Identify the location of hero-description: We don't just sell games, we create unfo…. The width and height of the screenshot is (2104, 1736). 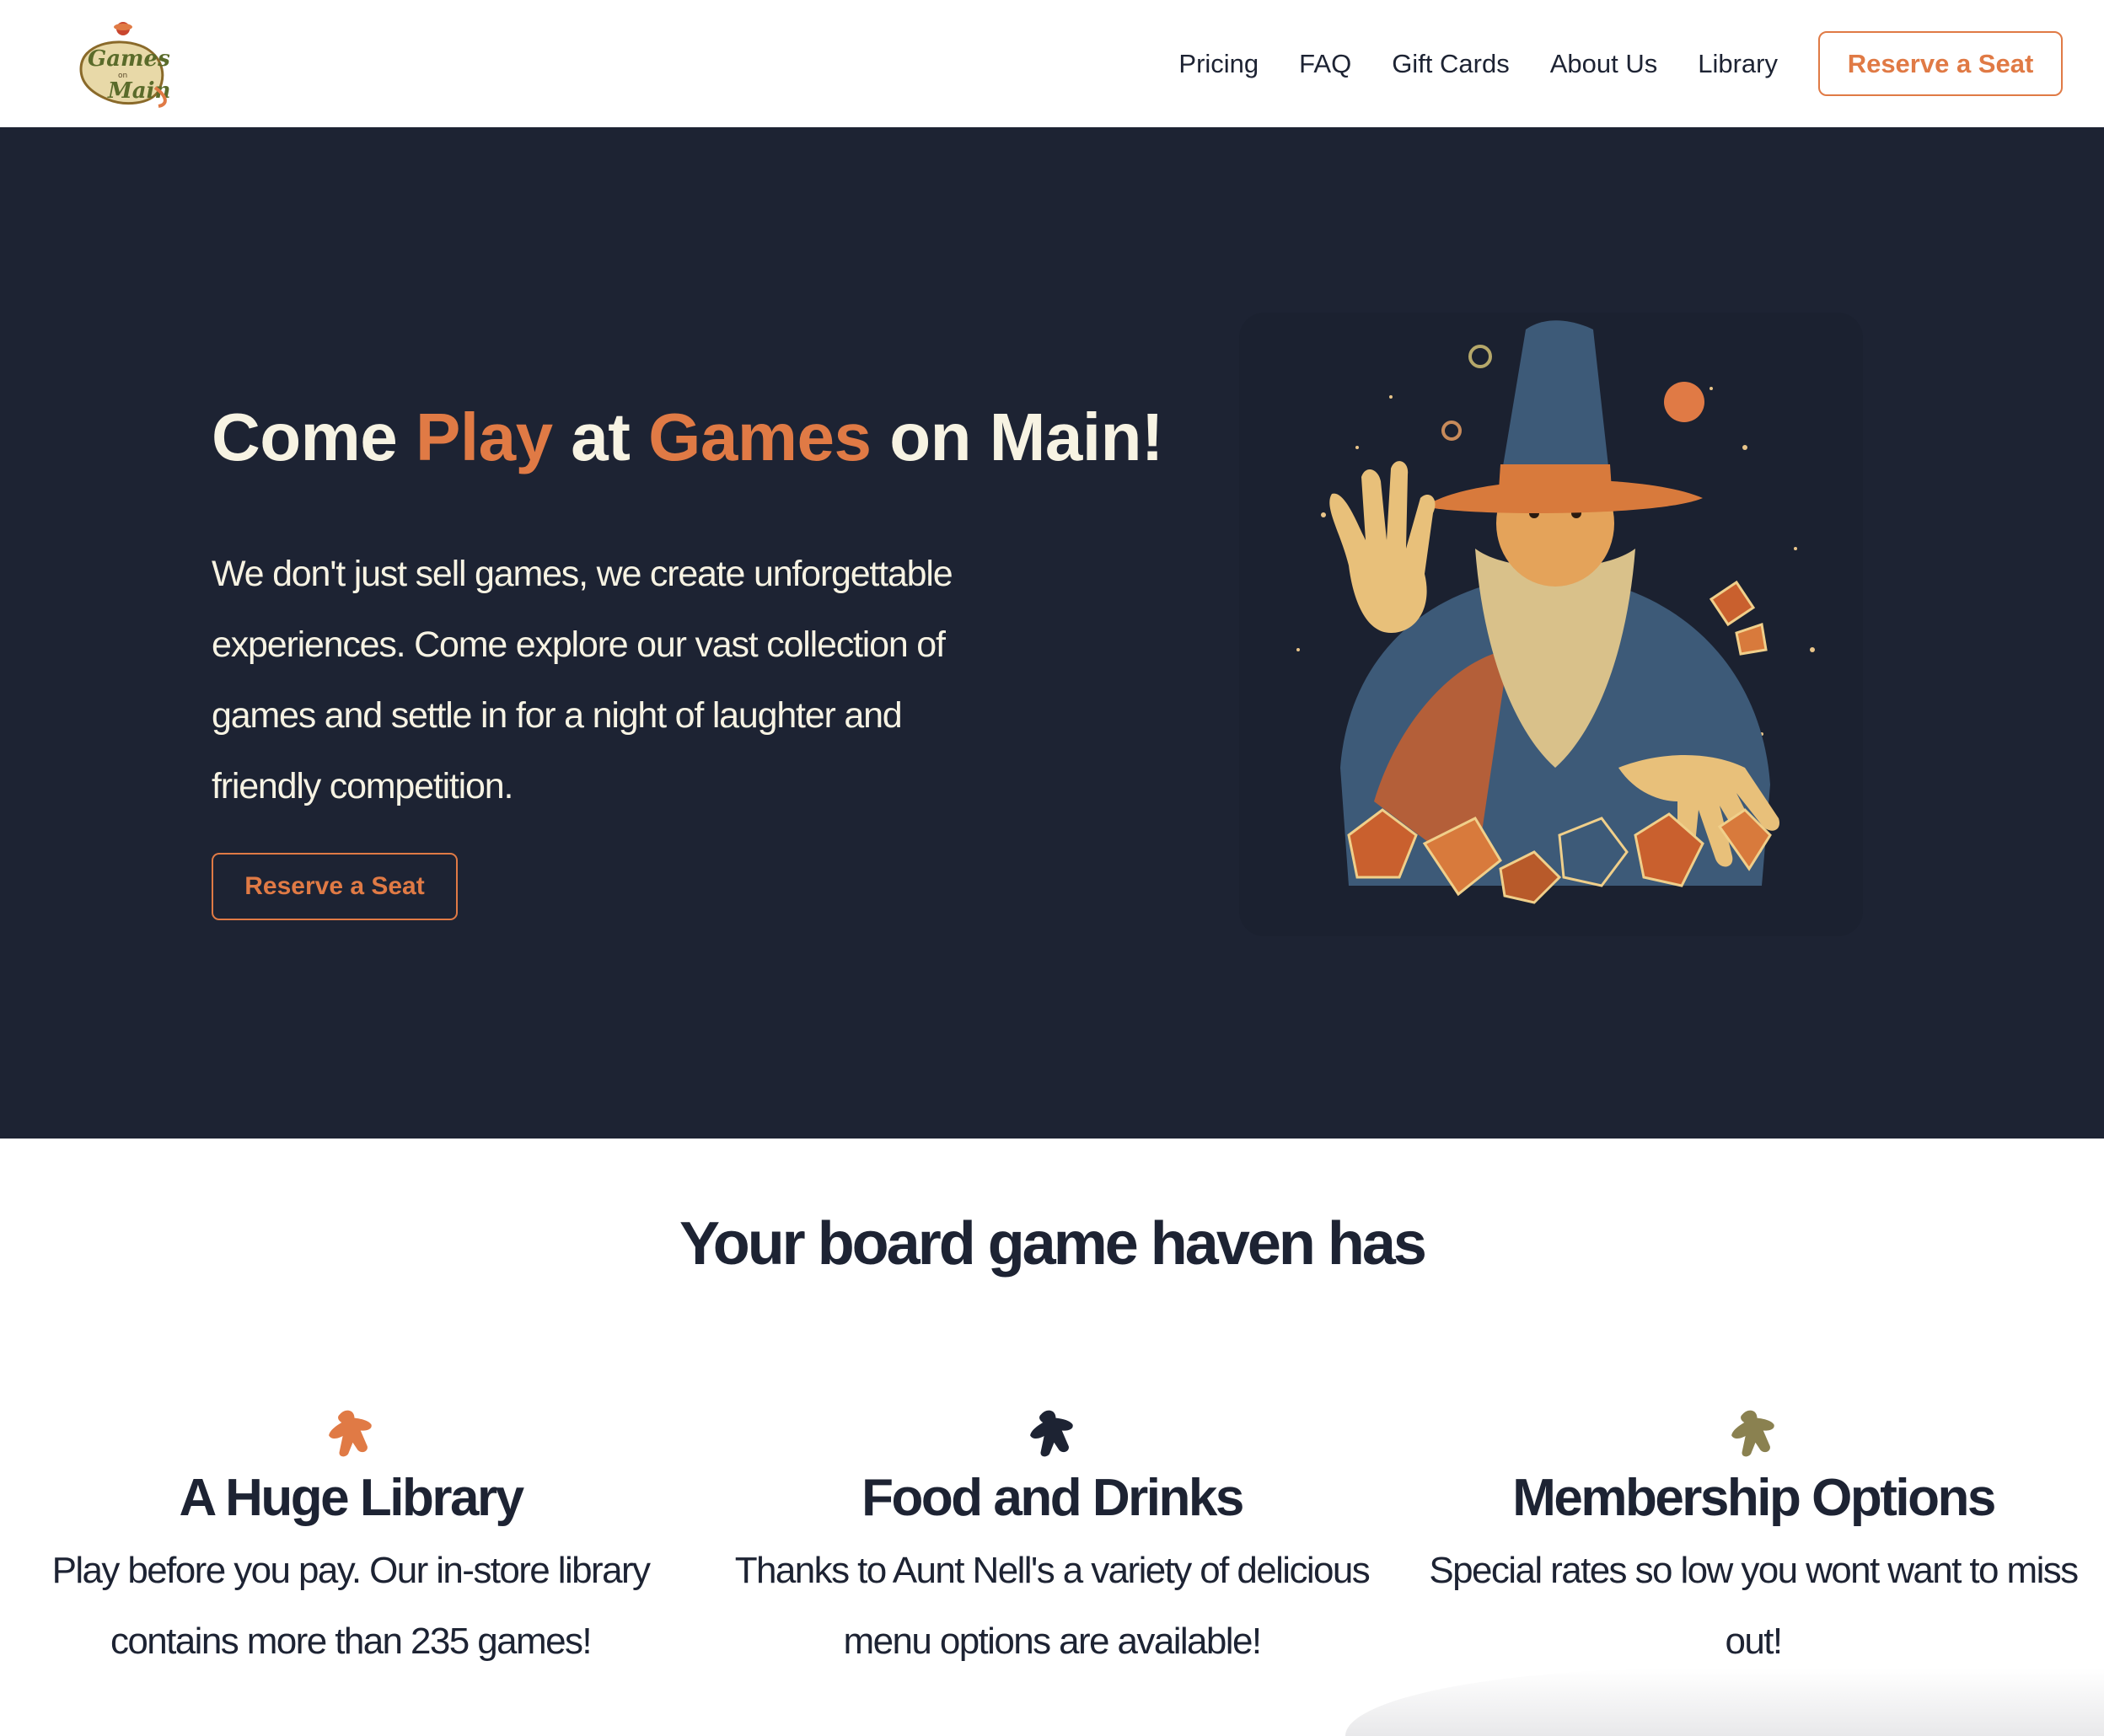
(582, 680).